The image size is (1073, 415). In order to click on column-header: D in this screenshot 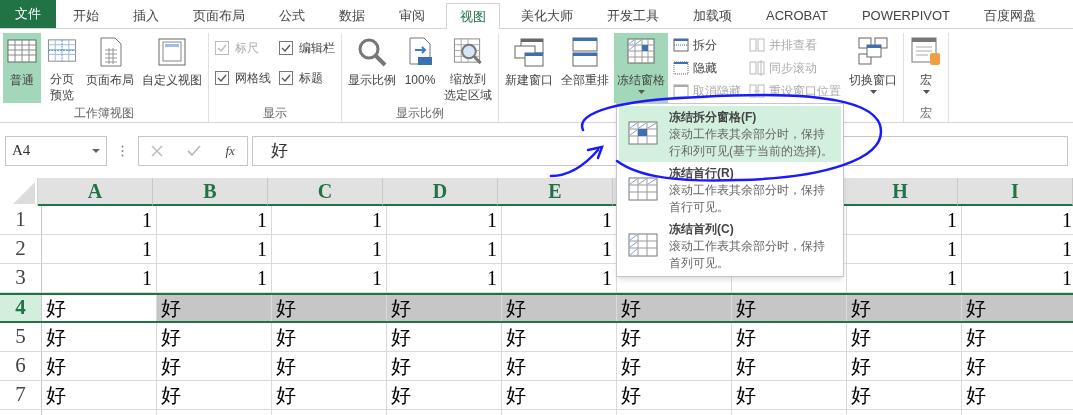, I will do `click(440, 192)`.